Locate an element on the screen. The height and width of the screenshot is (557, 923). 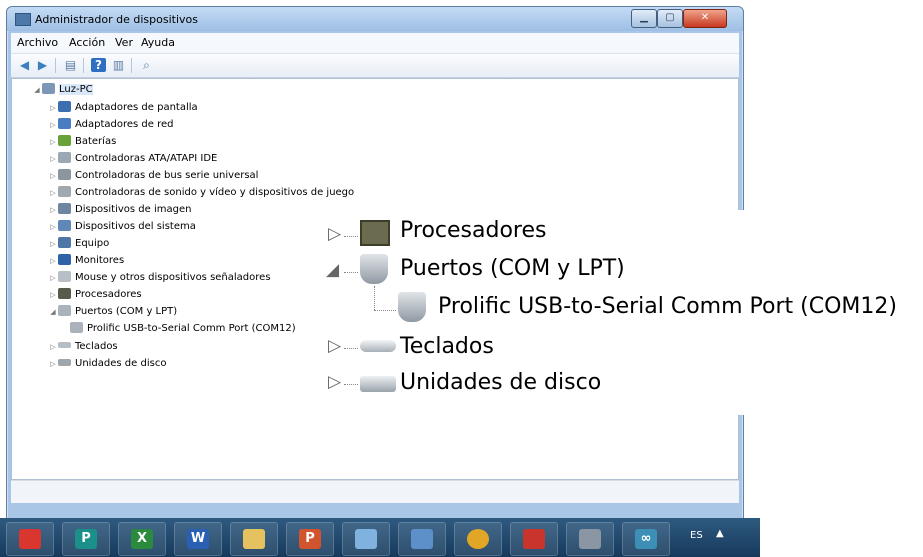
taskbar-app: ∞ is located at coordinates (646, 539).